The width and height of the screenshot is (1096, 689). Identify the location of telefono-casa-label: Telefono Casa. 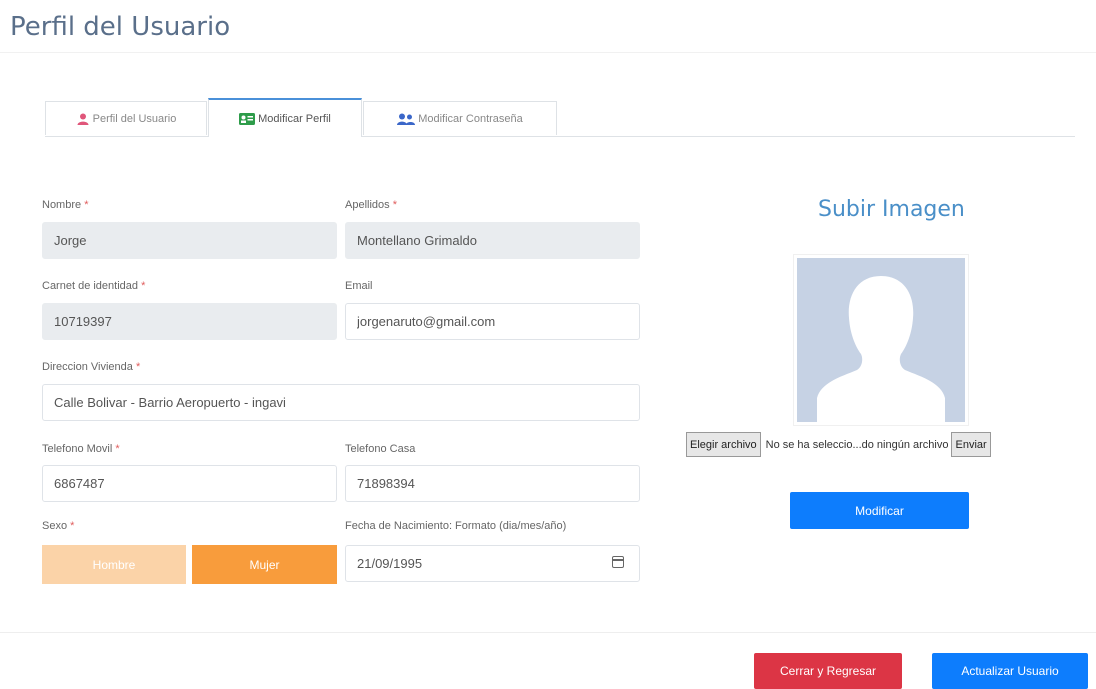
(380, 449).